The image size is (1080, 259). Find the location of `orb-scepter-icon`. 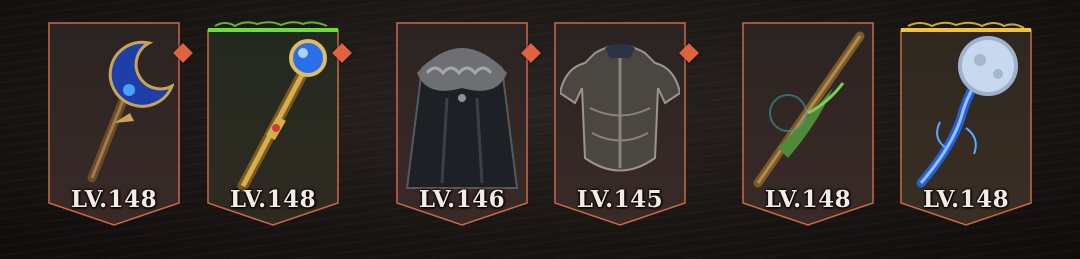

orb-scepter-icon is located at coordinates (282, 115).